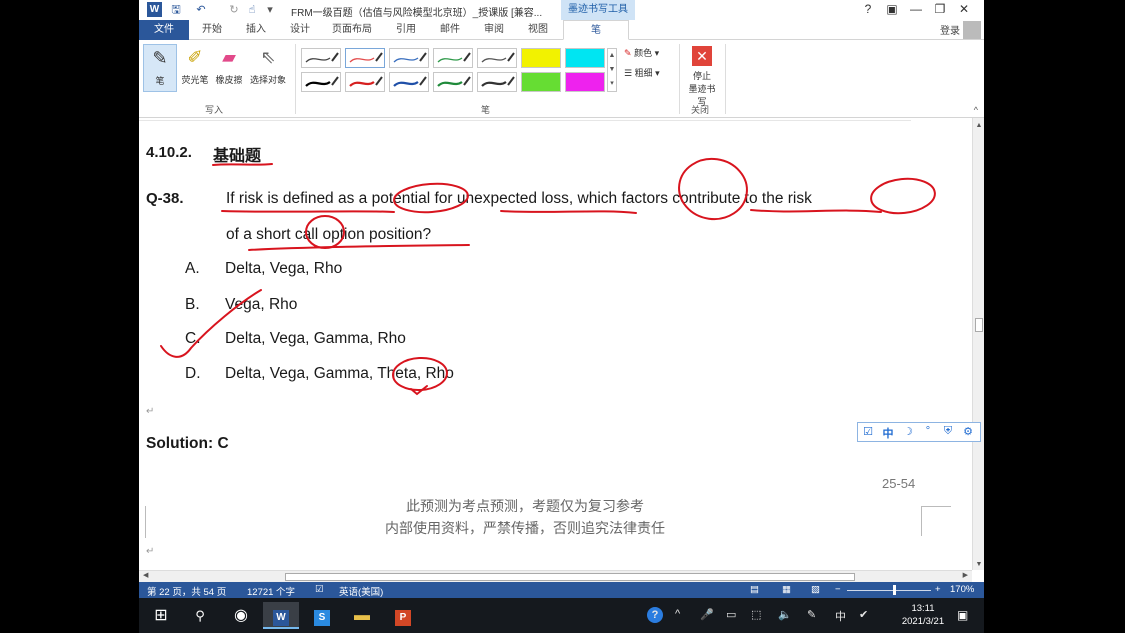 This screenshot has width=1125, height=633. Describe the element at coordinates (154, 9) in the screenshot. I see `word-app-icon: W` at that location.